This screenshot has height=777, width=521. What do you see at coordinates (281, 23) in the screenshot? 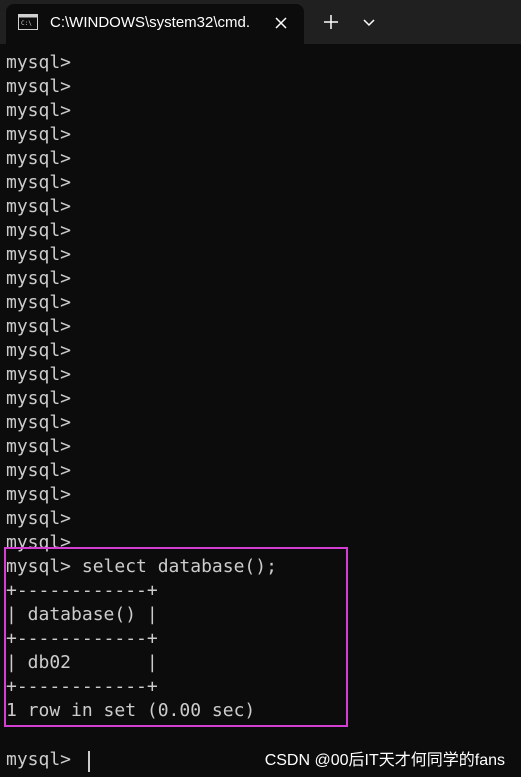
I see `close-icon` at bounding box center [281, 23].